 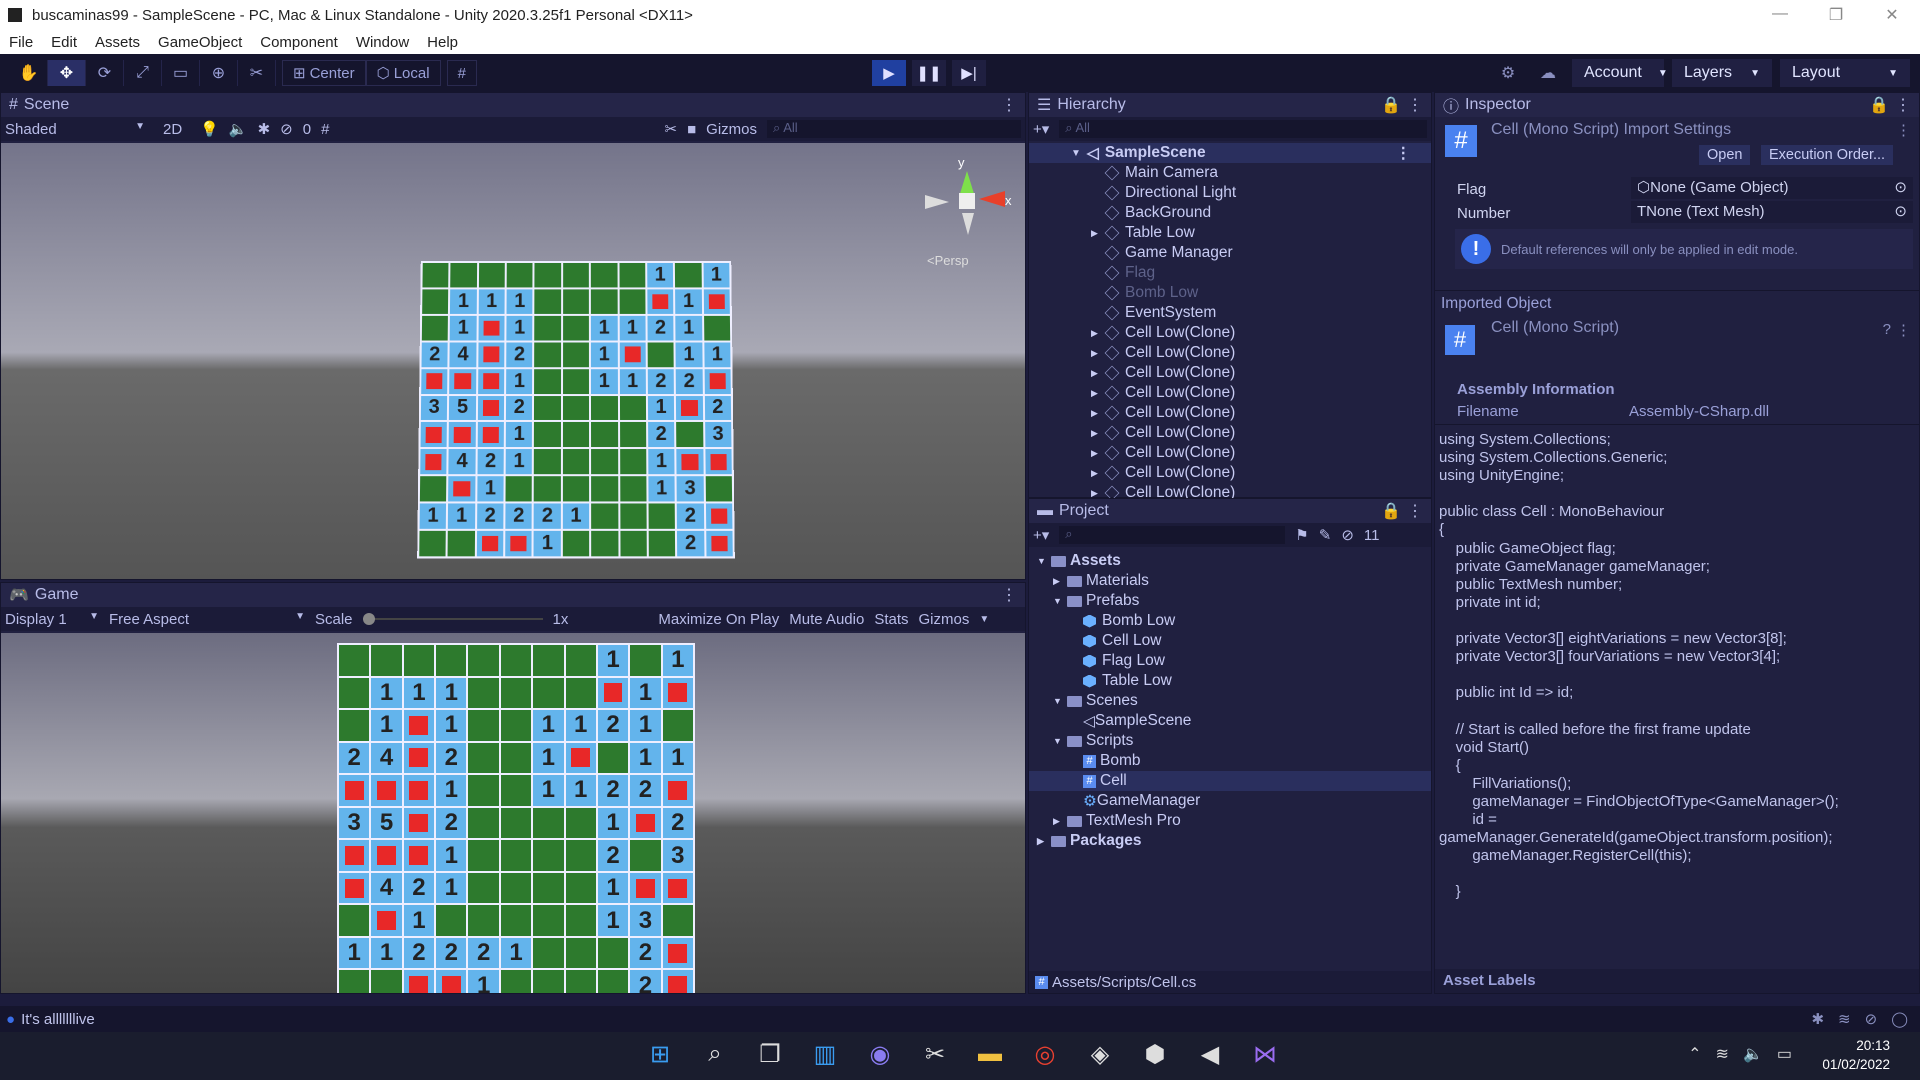 I want to click on step-button: ▶|, so click(x=969, y=73).